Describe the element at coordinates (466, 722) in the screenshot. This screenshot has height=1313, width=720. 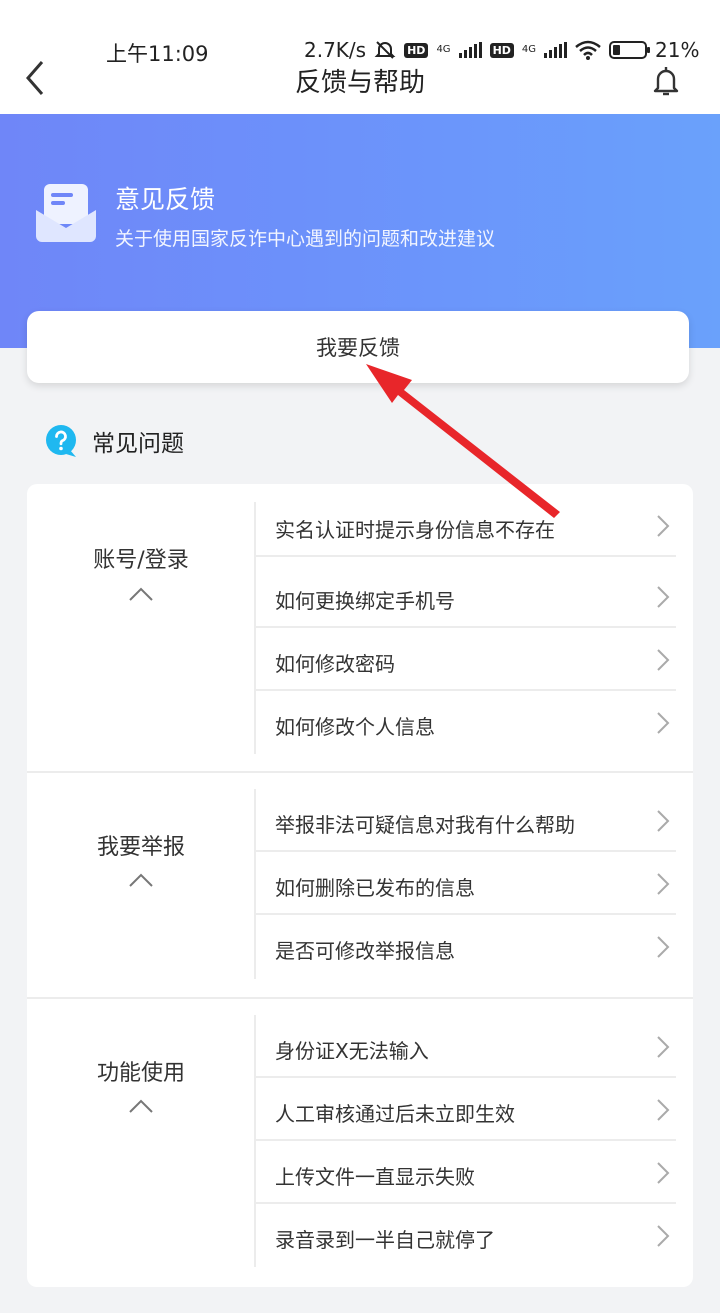
I see `question-item: 如何修改个人信息` at that location.